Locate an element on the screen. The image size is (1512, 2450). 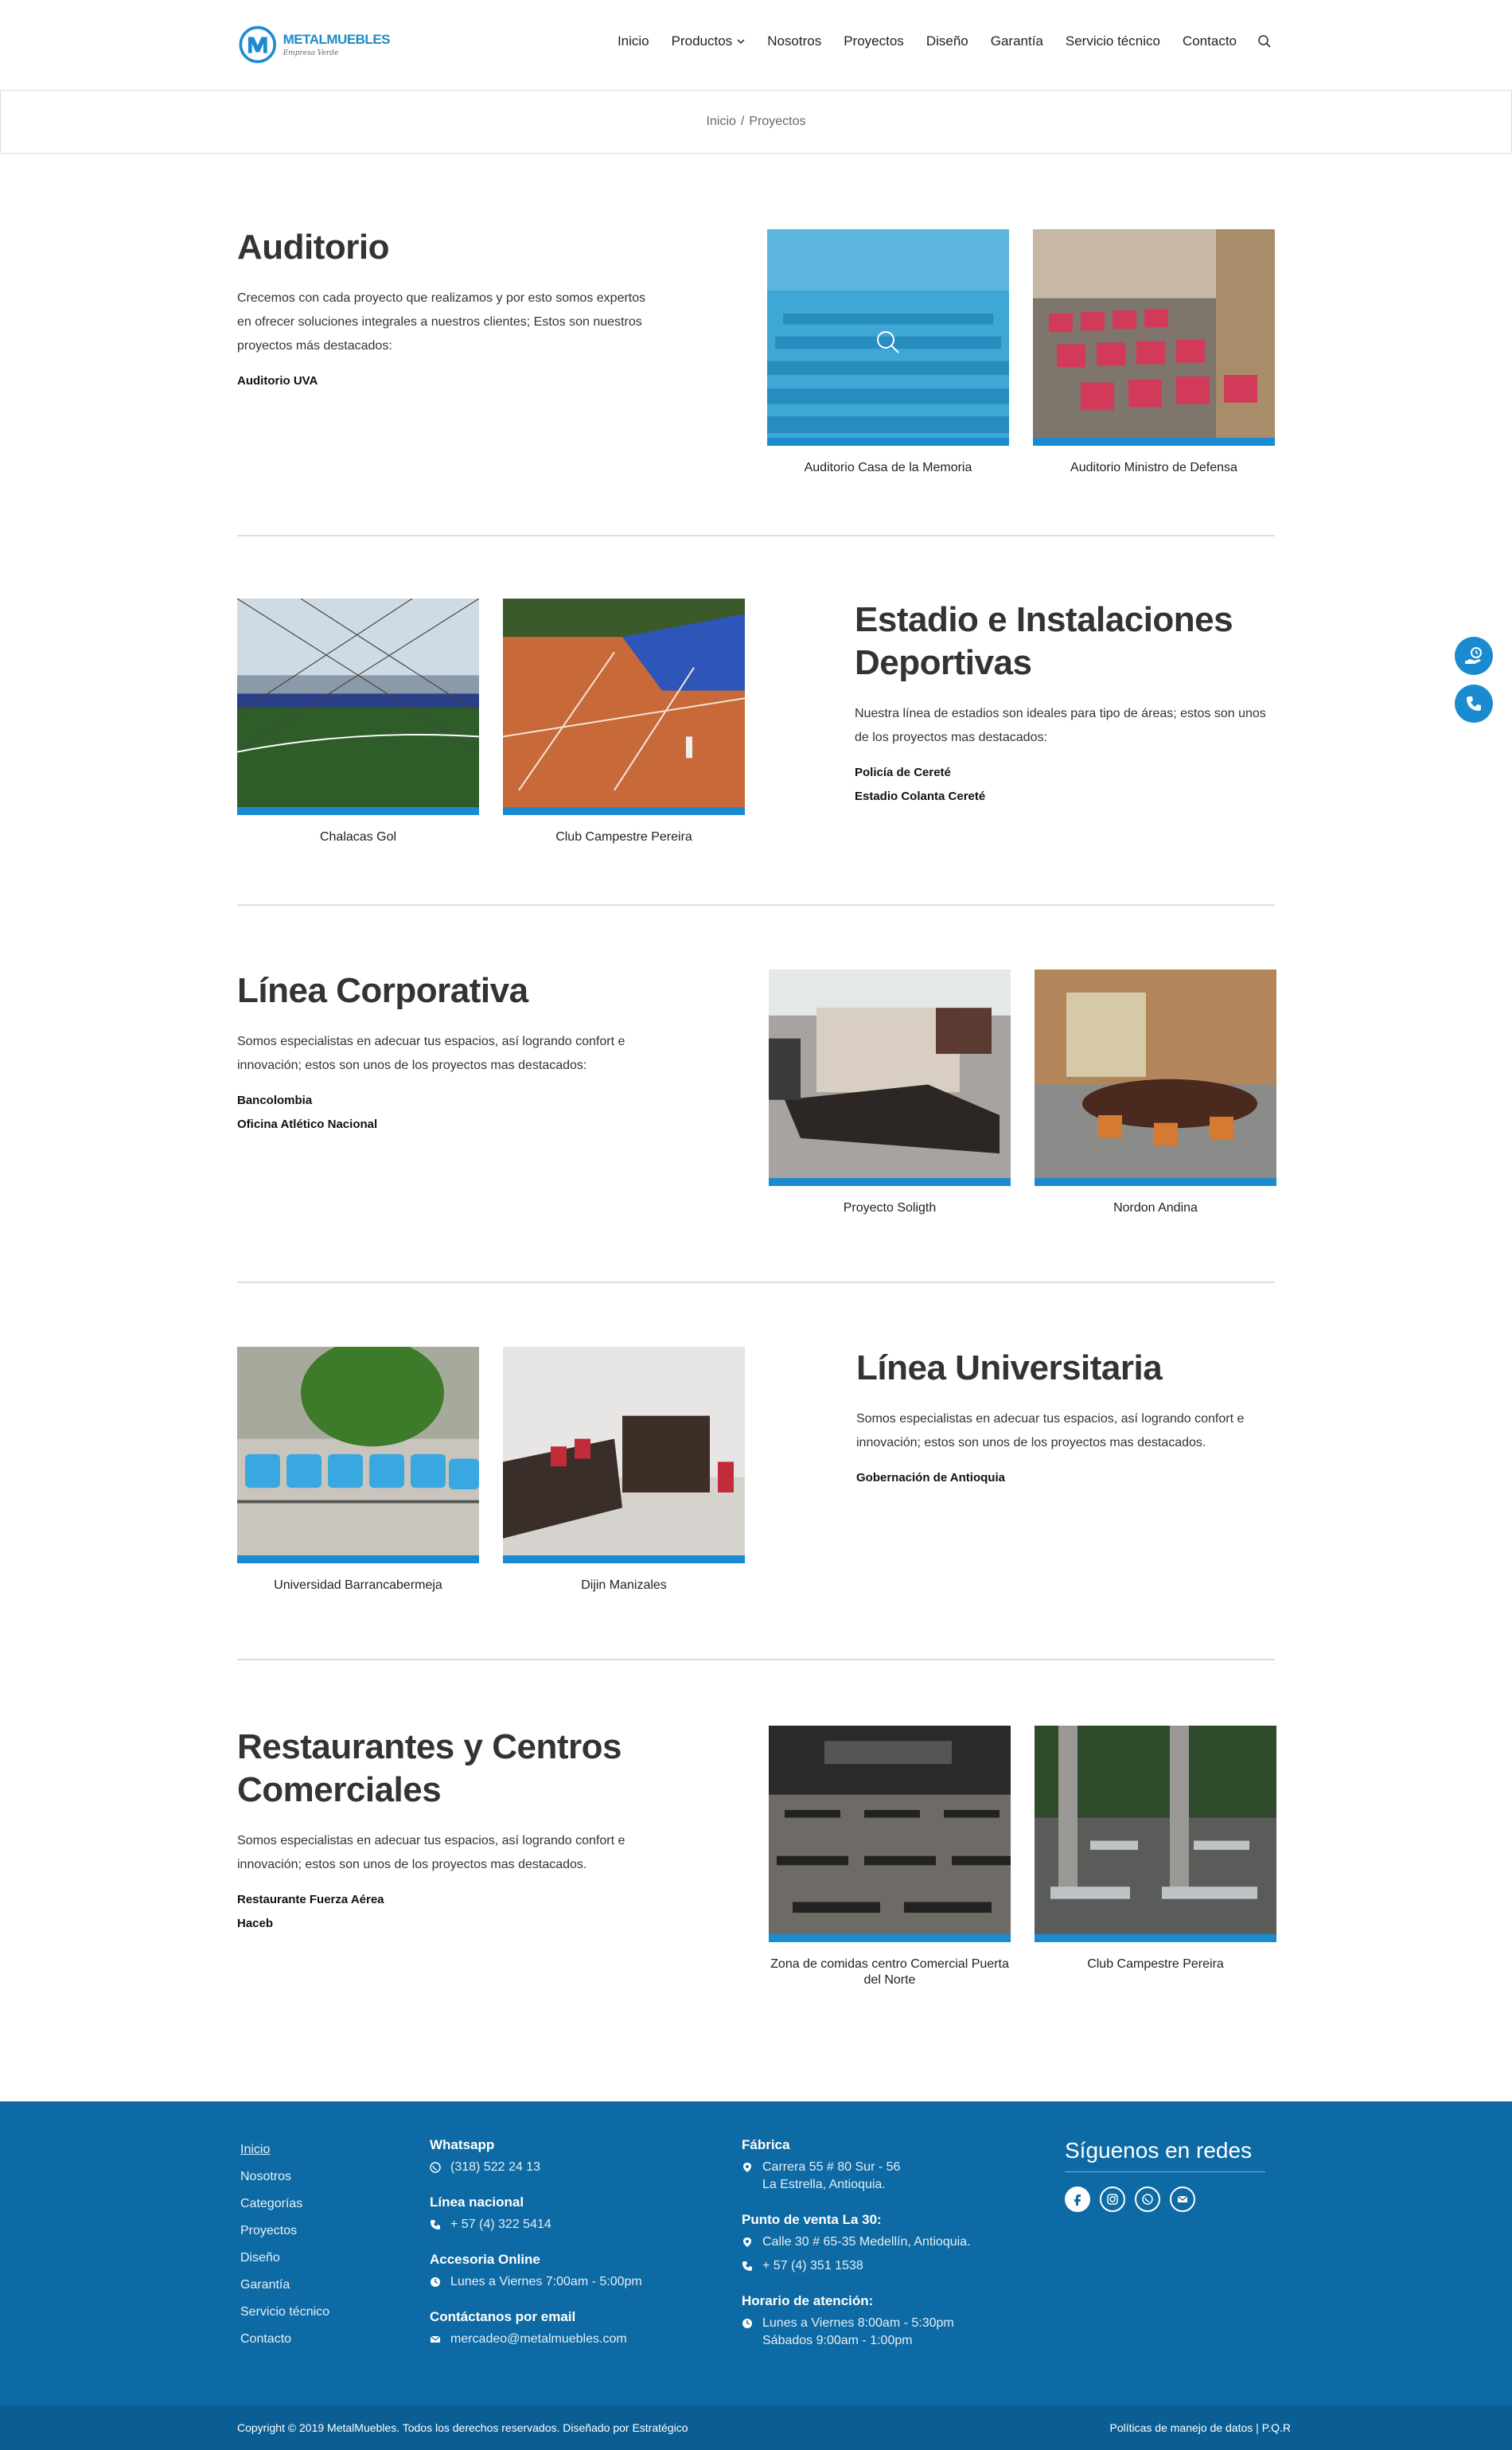
office-desk-photo is located at coordinates (890, 1073).